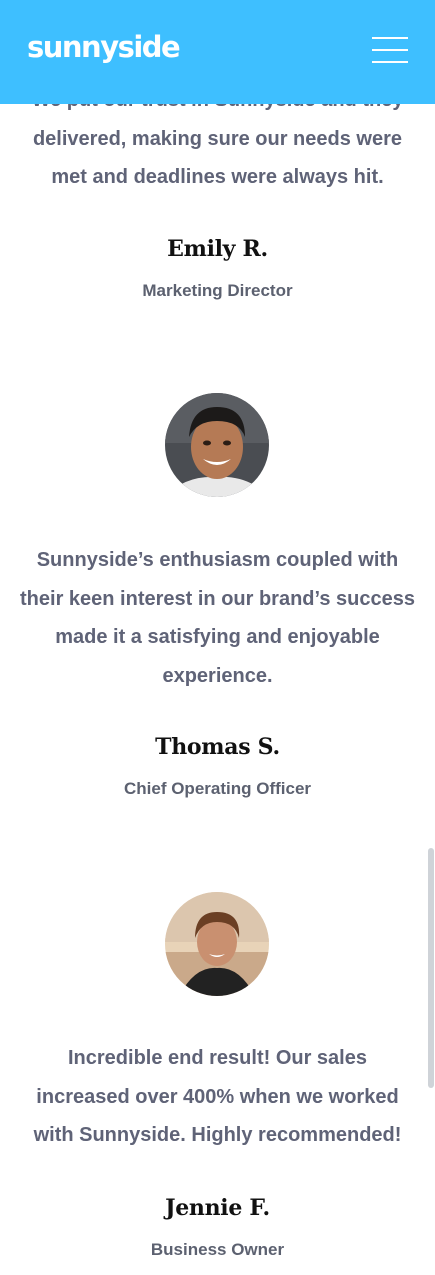 The height and width of the screenshot is (1275, 435). I want to click on testimonial-name-jennie: Jennie F., so click(217, 1208).